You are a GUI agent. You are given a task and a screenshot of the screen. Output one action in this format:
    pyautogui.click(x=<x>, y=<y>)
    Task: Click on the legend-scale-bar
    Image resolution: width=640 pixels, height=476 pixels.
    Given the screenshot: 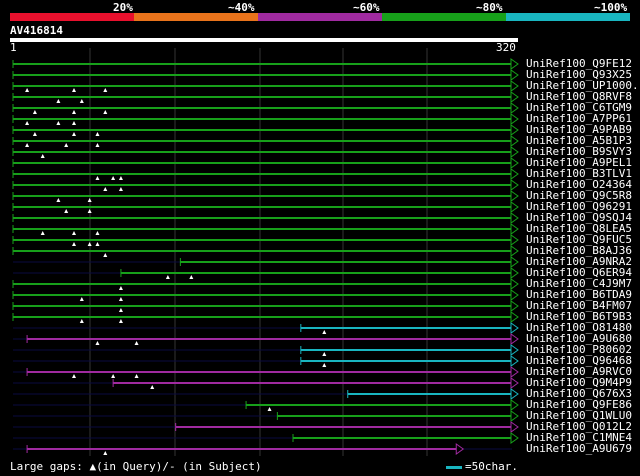 What is the action you would take?
    pyautogui.click(x=454, y=467)
    